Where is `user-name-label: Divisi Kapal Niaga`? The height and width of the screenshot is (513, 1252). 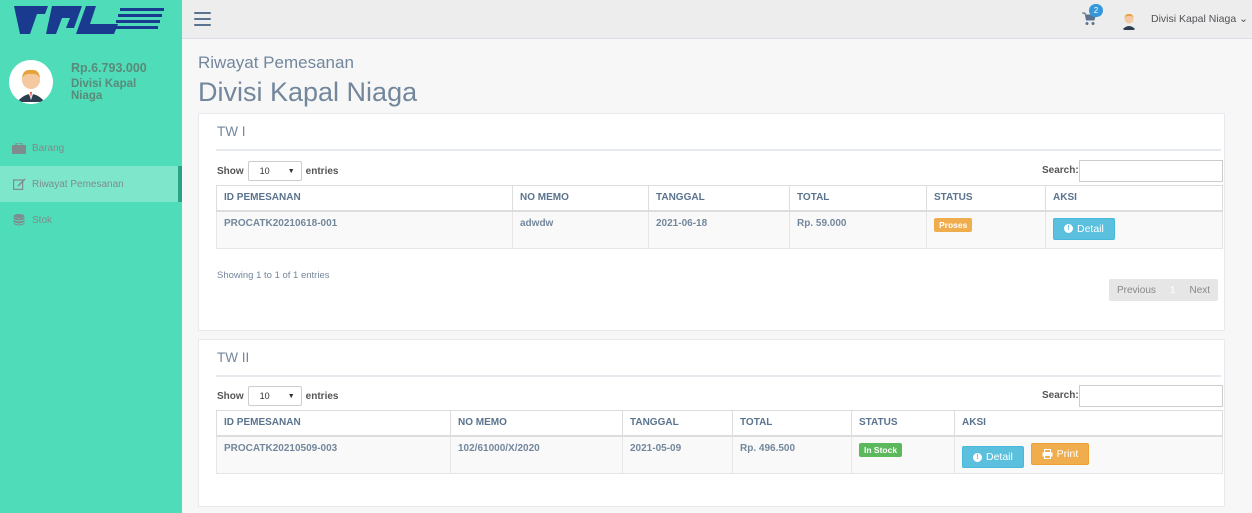 user-name-label: Divisi Kapal Niaga is located at coordinates (1194, 19).